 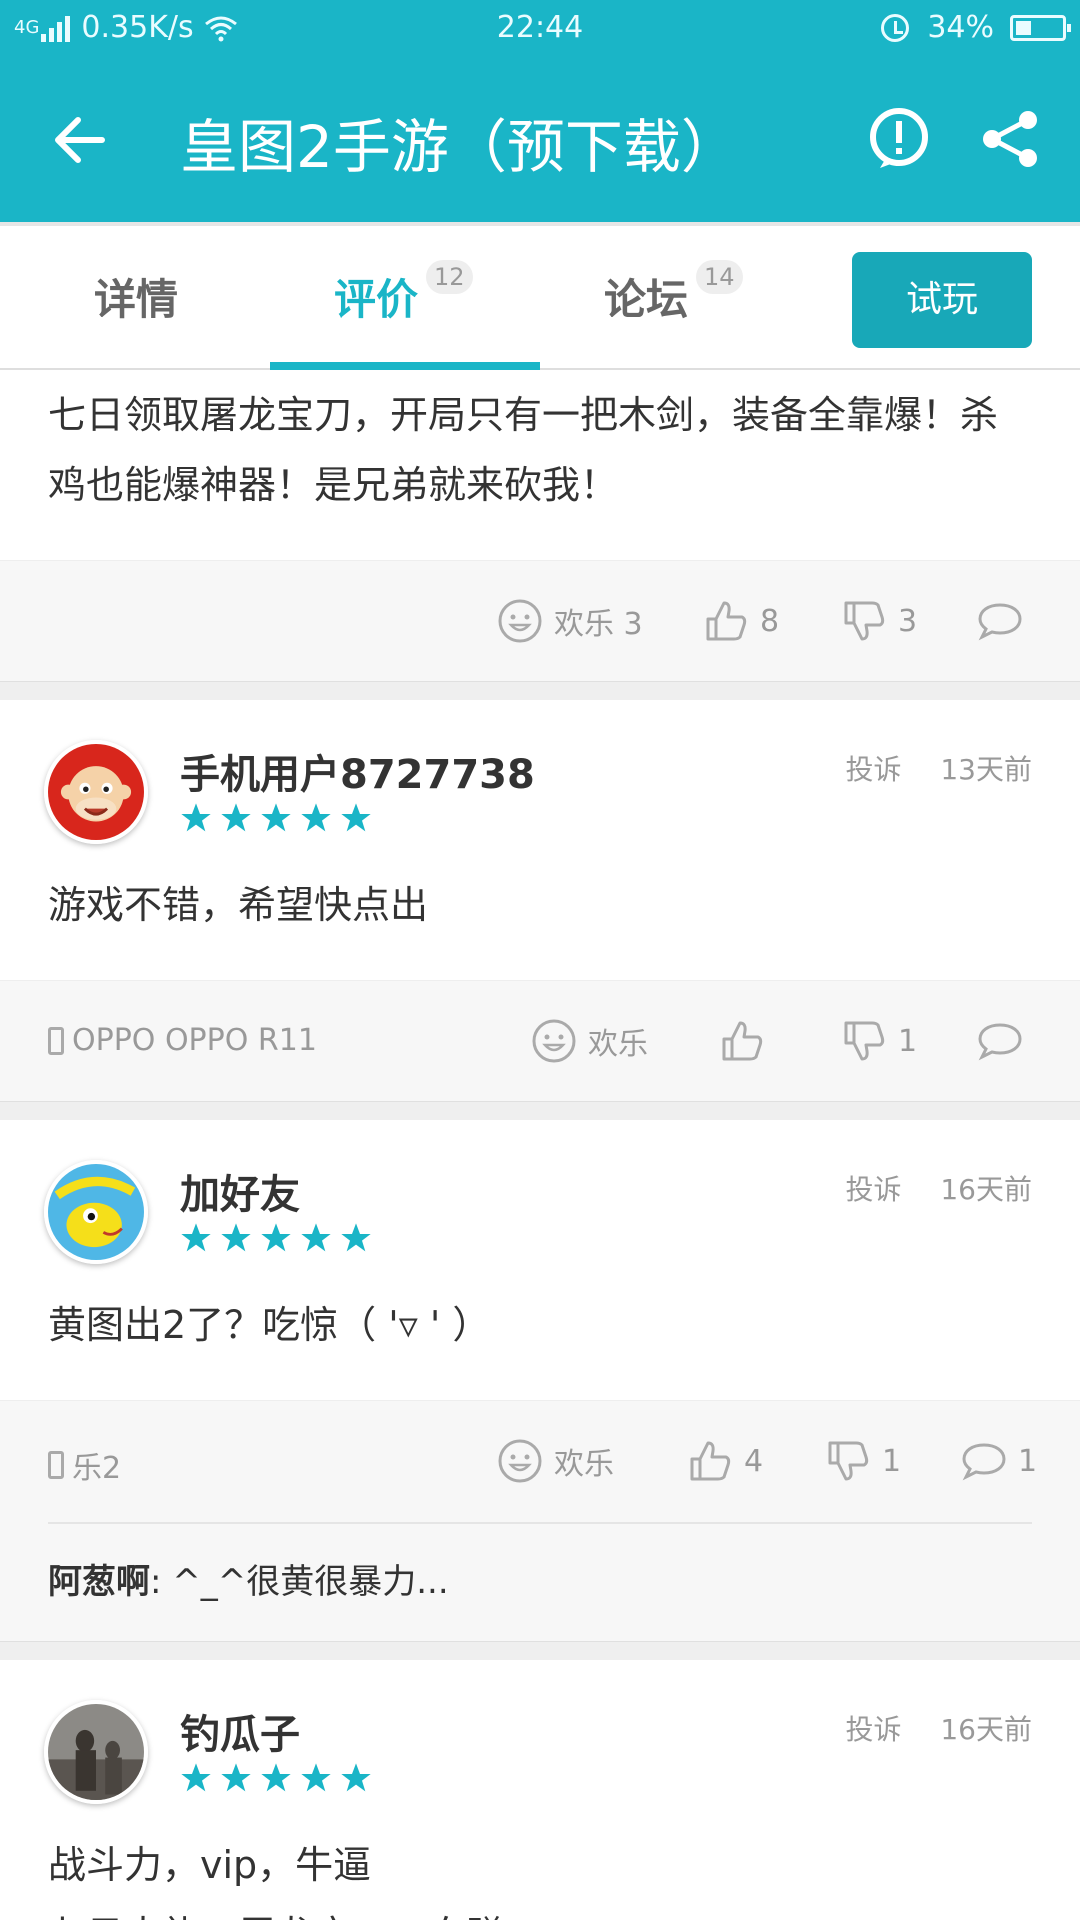 I want to click on active-tab-indicator, so click(x=405, y=366).